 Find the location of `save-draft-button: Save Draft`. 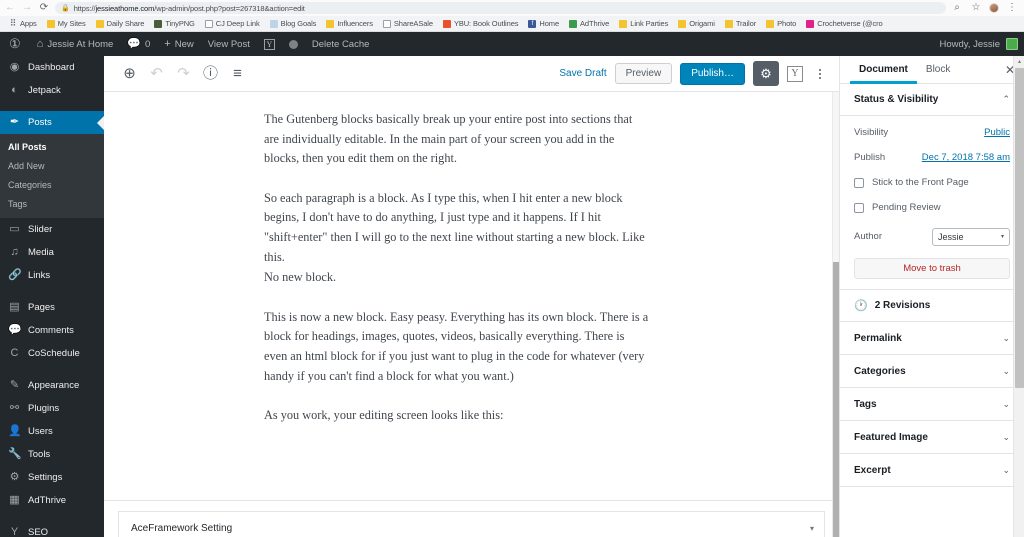

save-draft-button: Save Draft is located at coordinates (582, 73).